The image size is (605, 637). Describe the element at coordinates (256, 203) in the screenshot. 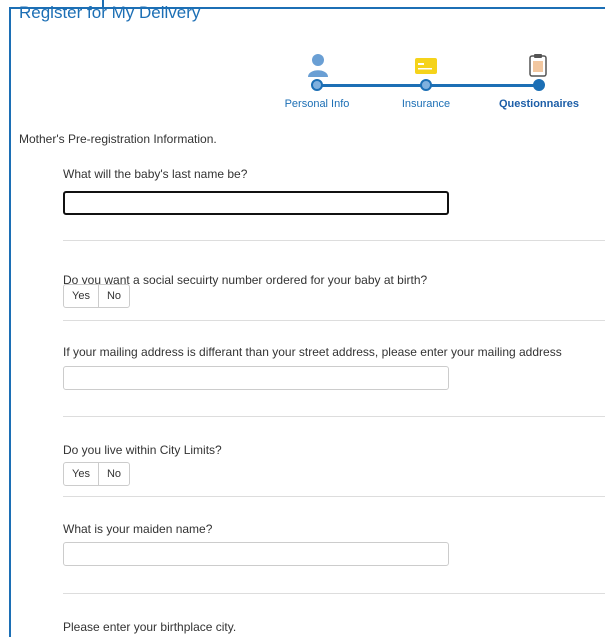

I see `baby-last-name-input` at that location.